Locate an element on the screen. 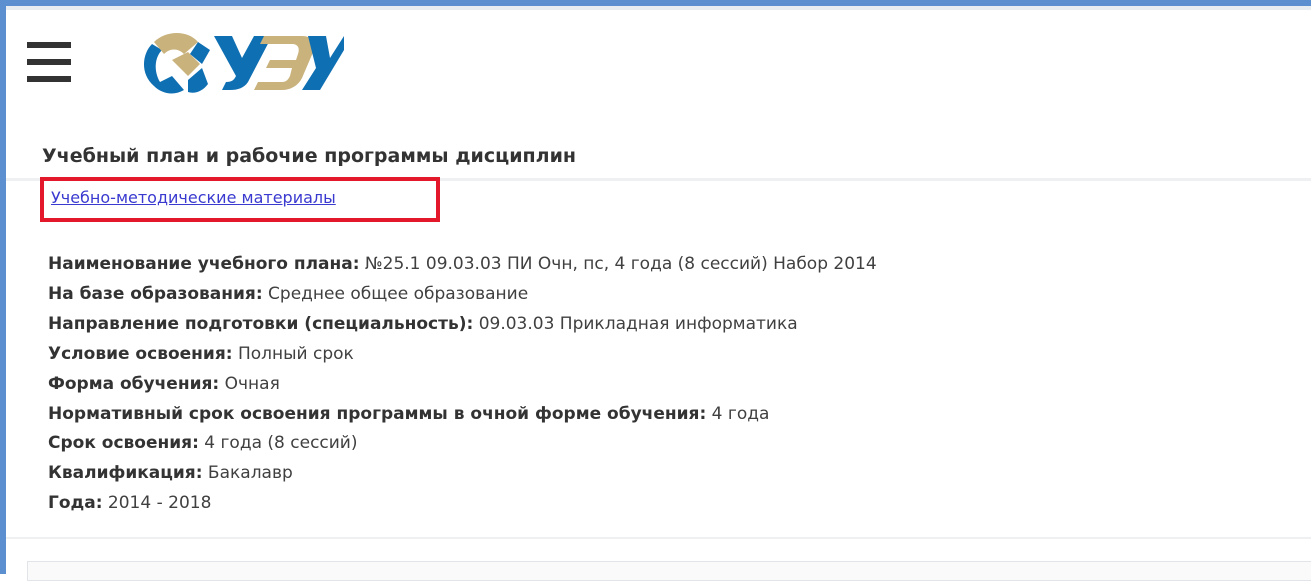  detail-row-study-form: Форма обучения: Очная is located at coordinates (462, 385).